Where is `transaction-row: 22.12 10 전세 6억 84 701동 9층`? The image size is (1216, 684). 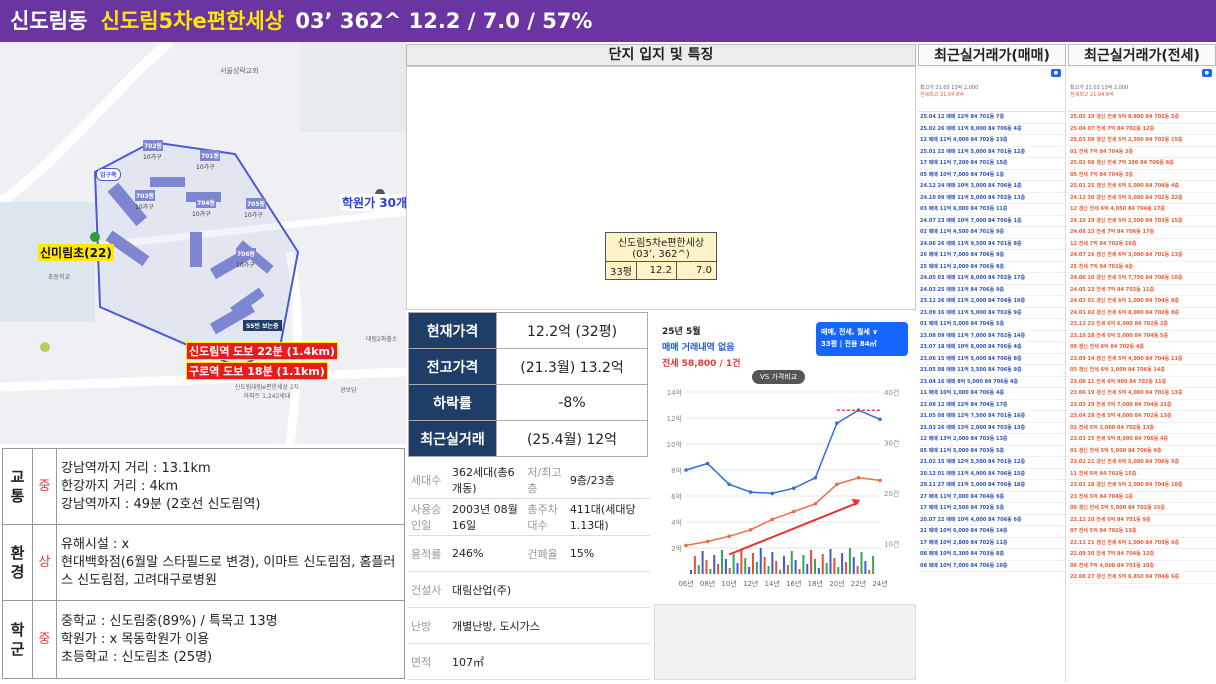
transaction-row: 22.12 10 전세 6억 84 701동 9층 is located at coordinates (1142, 520).